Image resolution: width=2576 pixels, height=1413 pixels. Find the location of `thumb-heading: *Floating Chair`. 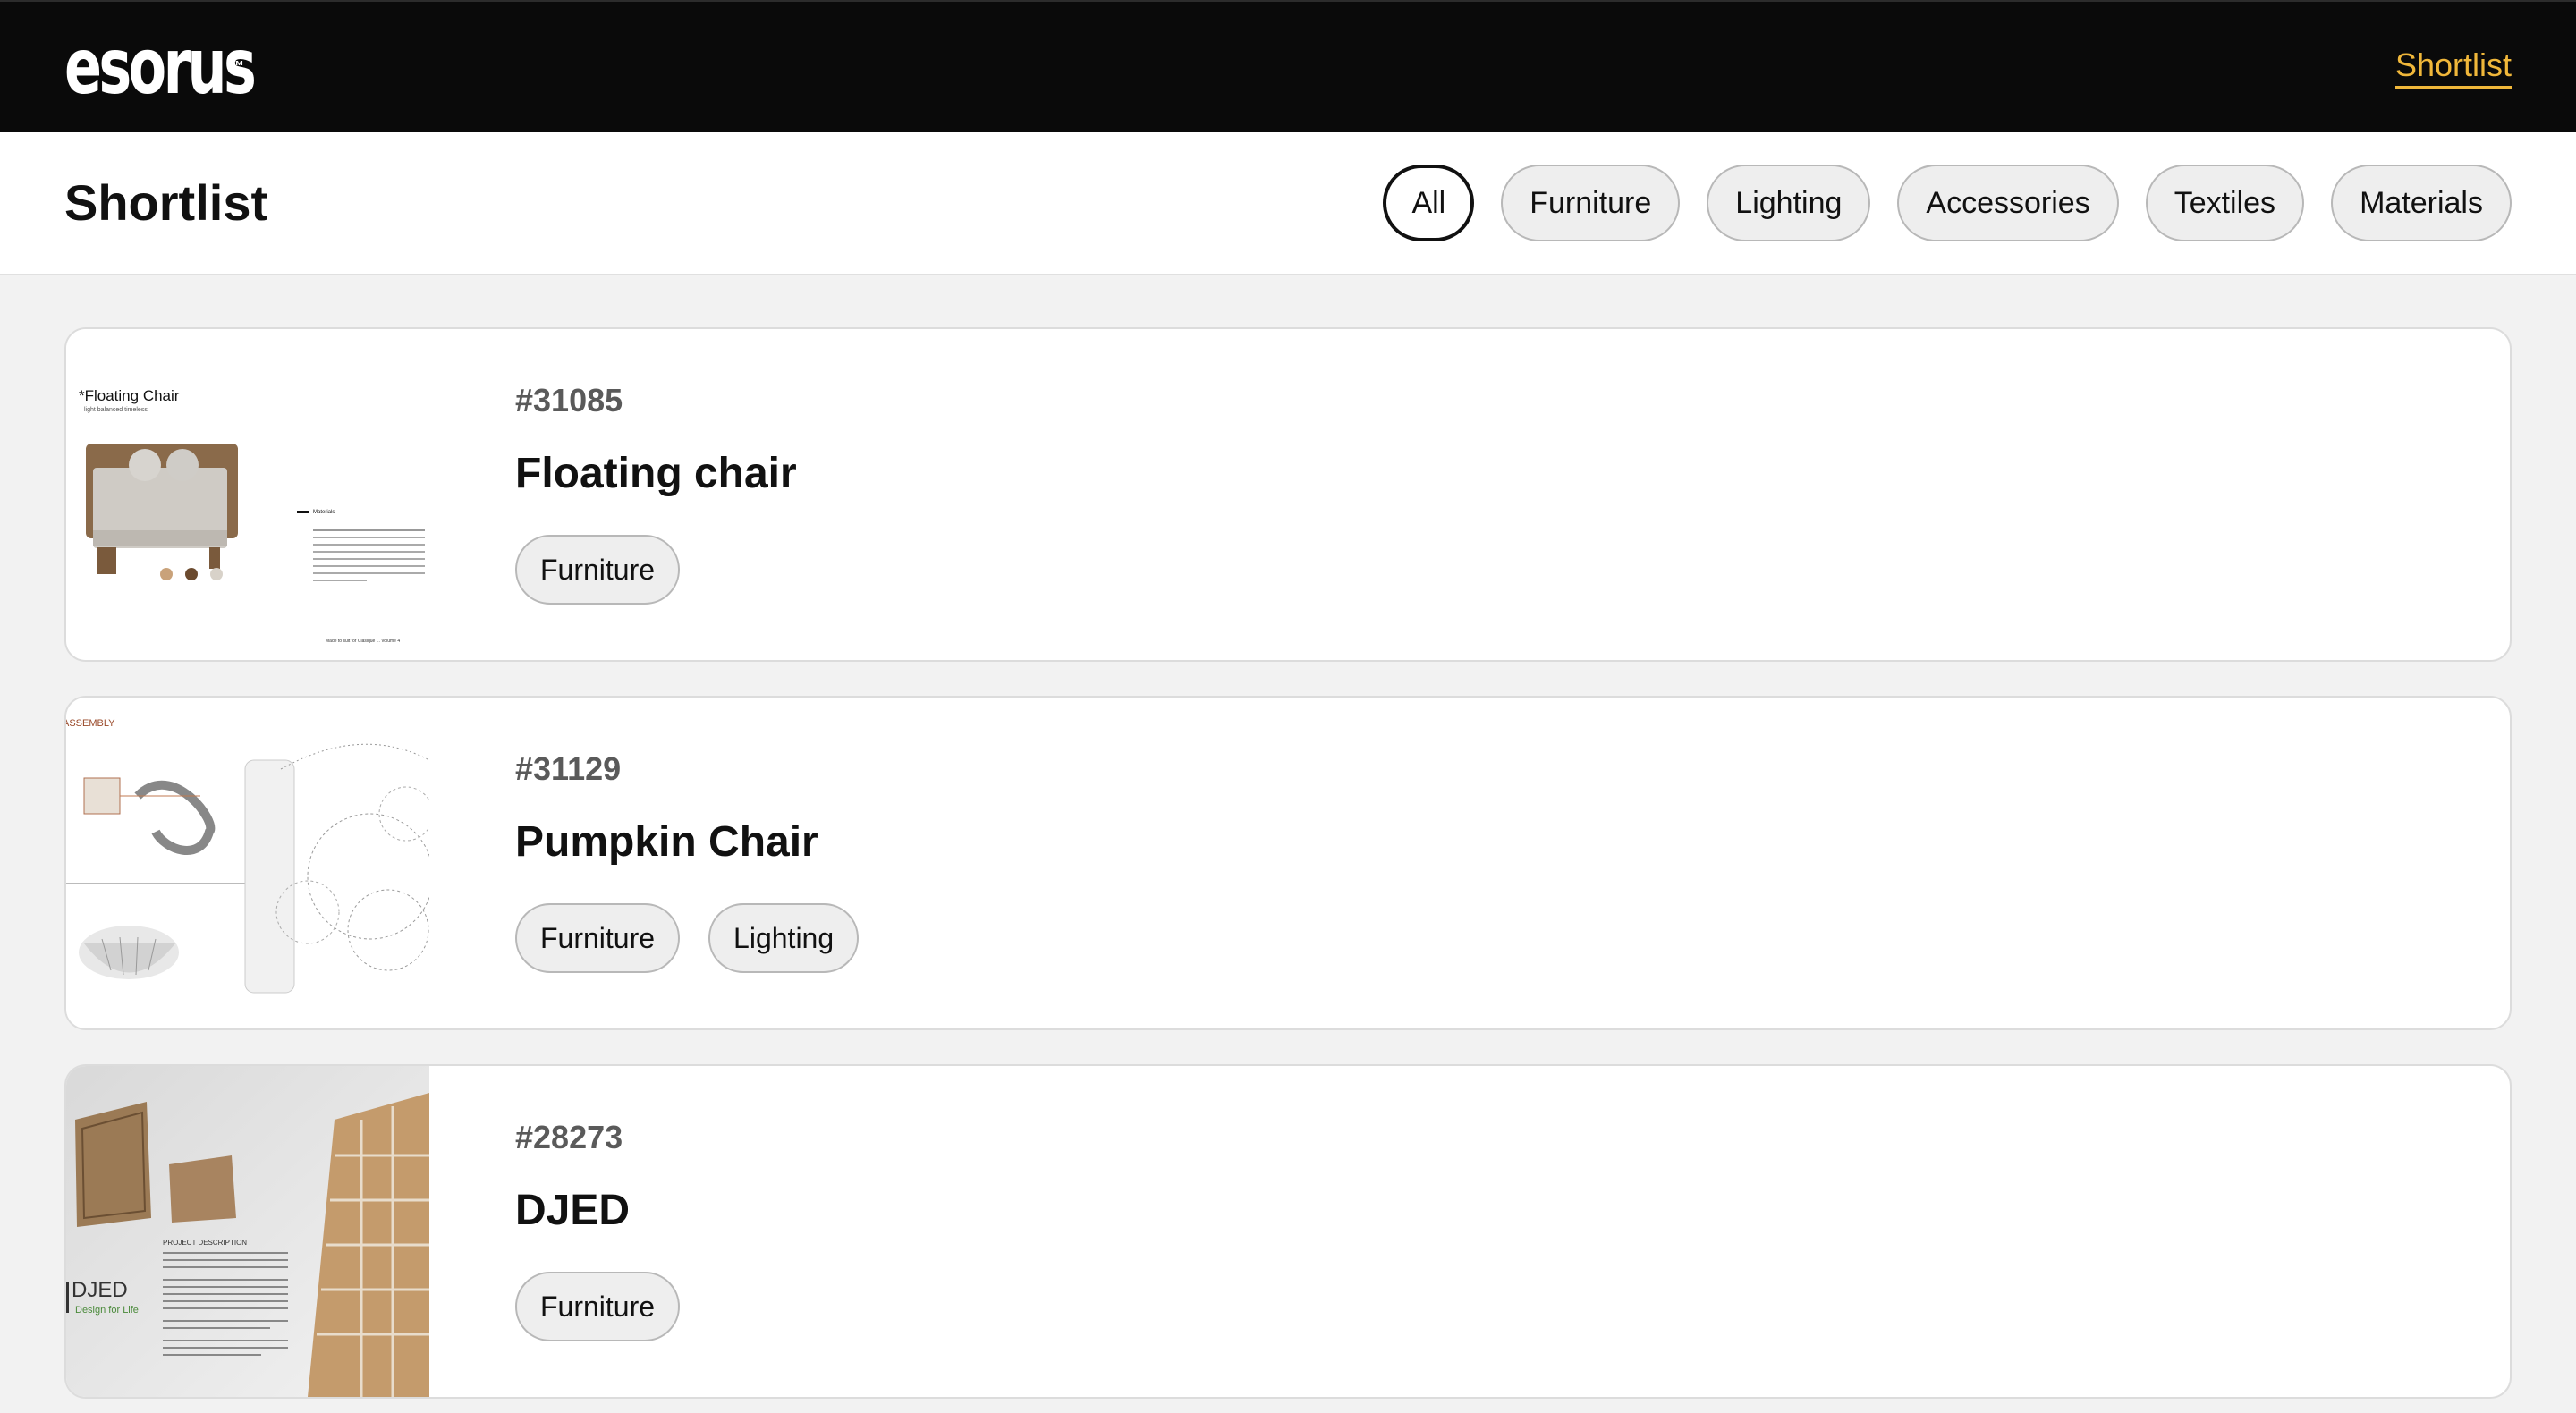

thumb-heading: *Floating Chair is located at coordinates (129, 395).